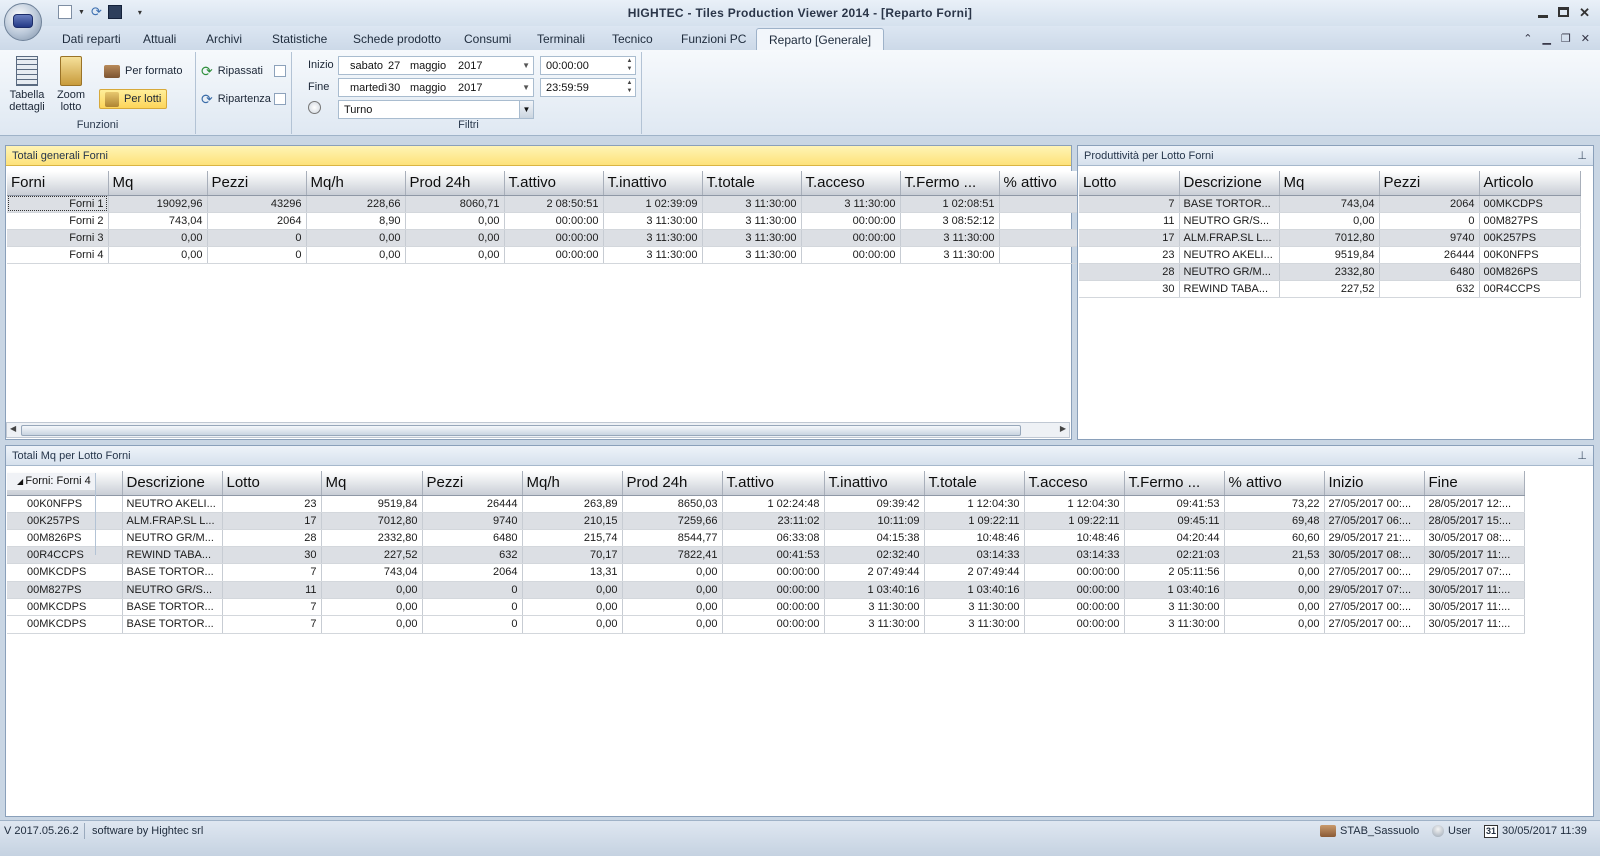 The image size is (1600, 856). Describe the element at coordinates (397, 40) in the screenshot. I see `tab-schede-prodotto: Schede prodotto` at that location.